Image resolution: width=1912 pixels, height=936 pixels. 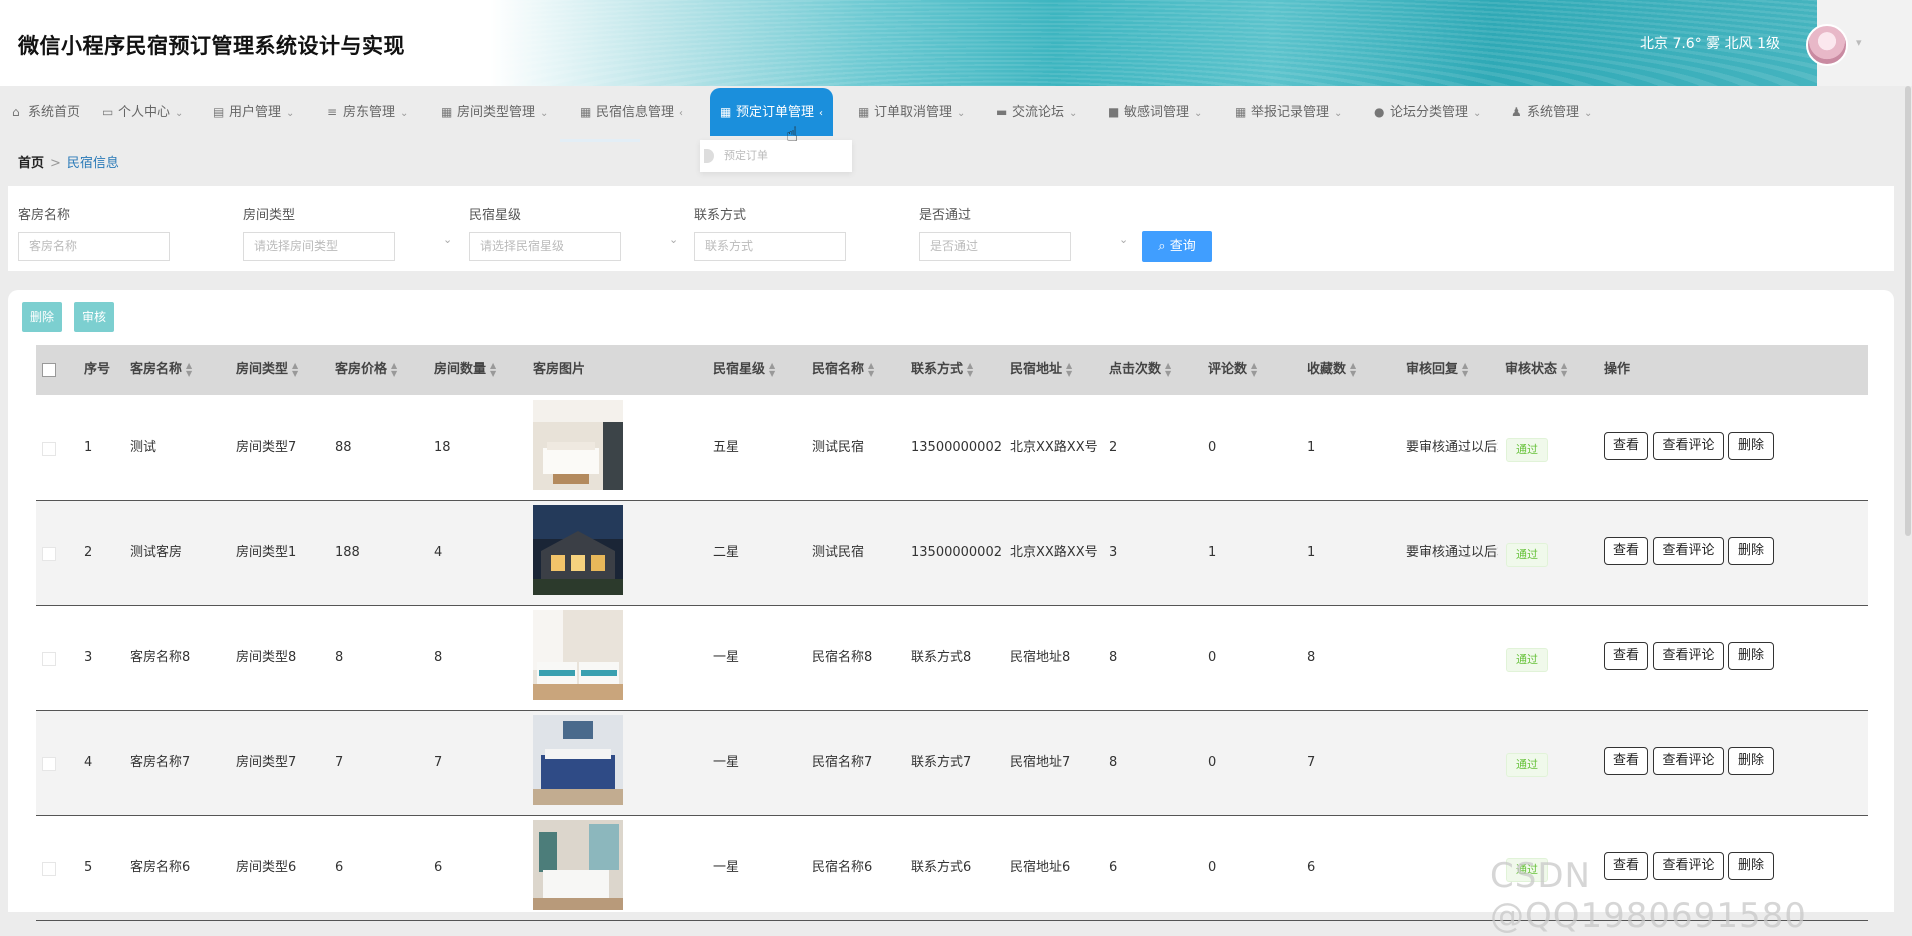 What do you see at coordinates (586, 112) in the screenshot?
I see `grid-icon: ▦` at bounding box center [586, 112].